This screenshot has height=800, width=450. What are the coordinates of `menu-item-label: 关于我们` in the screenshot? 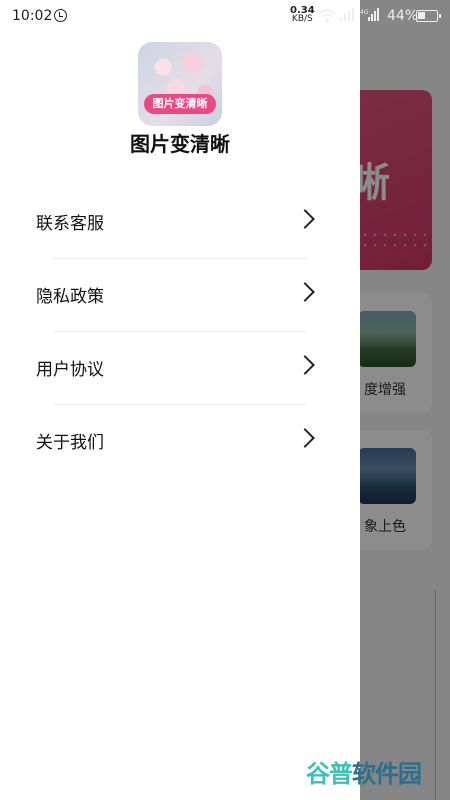 It's located at (70, 443).